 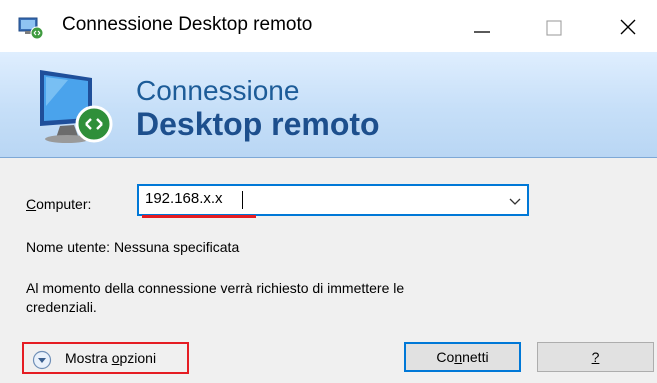 I want to click on chevron-down-icon, so click(x=515, y=201).